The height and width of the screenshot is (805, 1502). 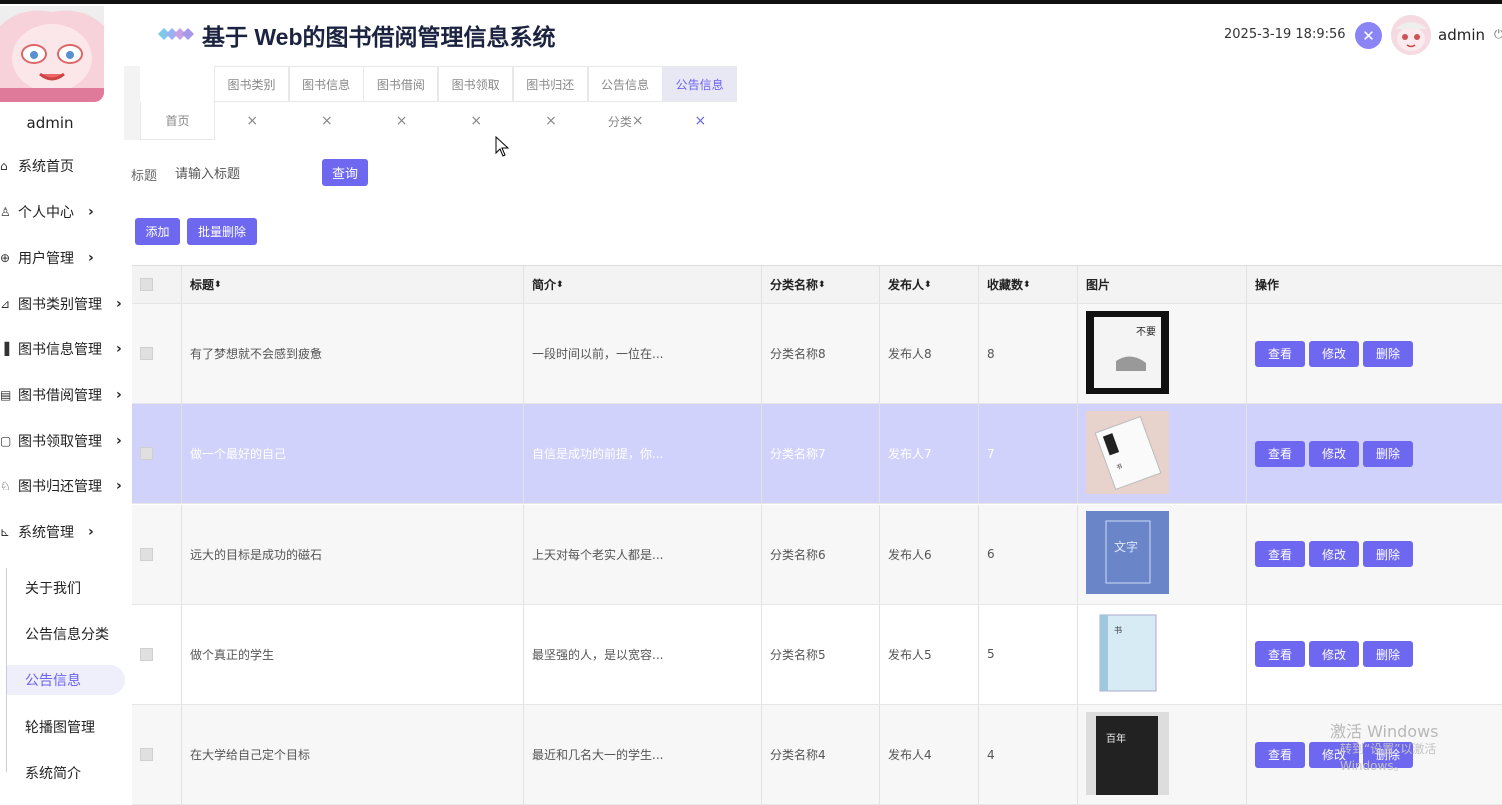 I want to click on logout-icon: ⏻, so click(x=1498, y=34).